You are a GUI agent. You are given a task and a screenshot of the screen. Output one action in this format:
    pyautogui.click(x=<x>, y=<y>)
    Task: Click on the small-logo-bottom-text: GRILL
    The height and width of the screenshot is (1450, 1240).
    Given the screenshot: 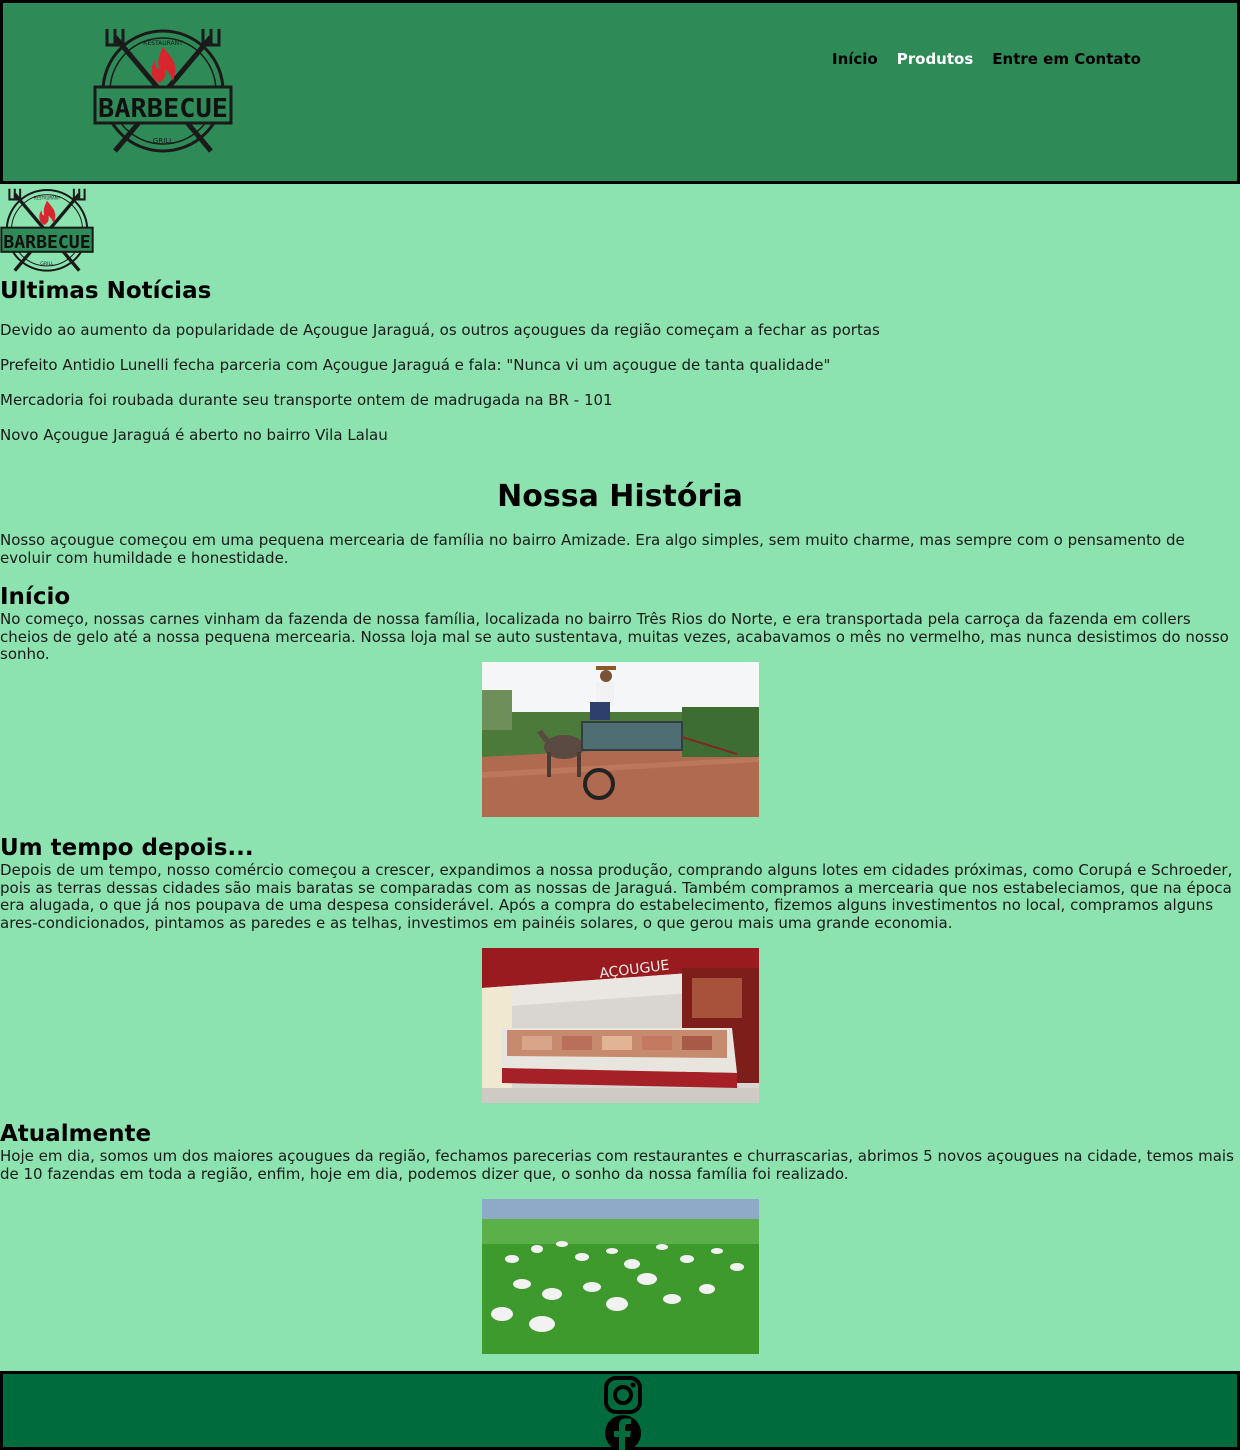 What is the action you would take?
    pyautogui.click(x=47, y=264)
    